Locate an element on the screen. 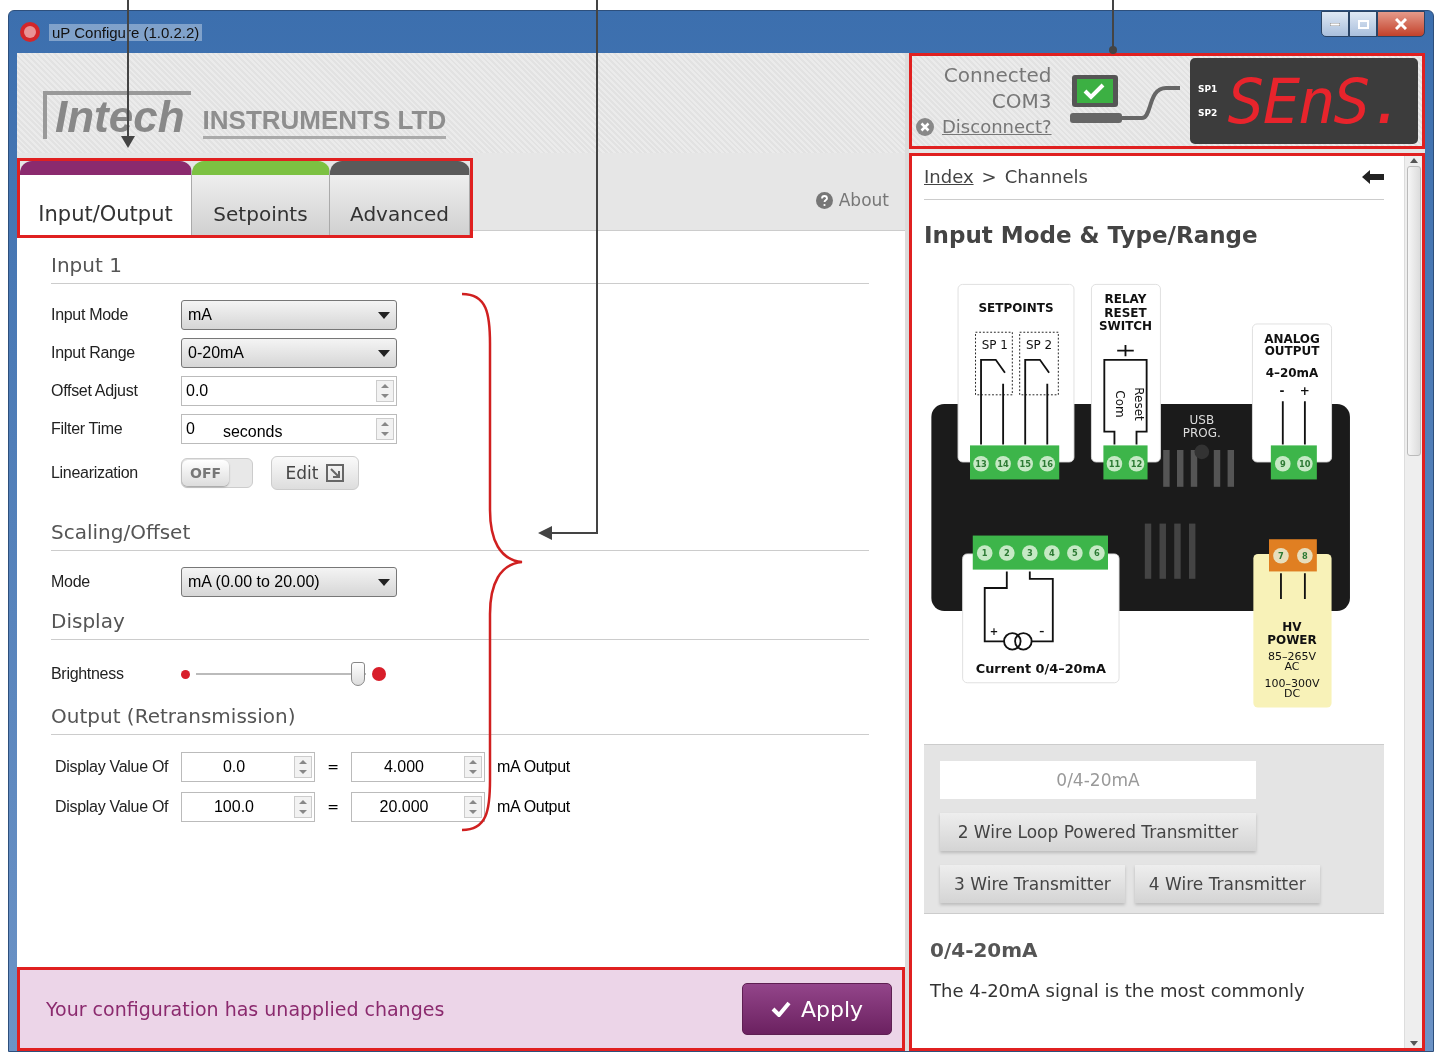  display-readout: SEnS. is located at coordinates (1315, 101).